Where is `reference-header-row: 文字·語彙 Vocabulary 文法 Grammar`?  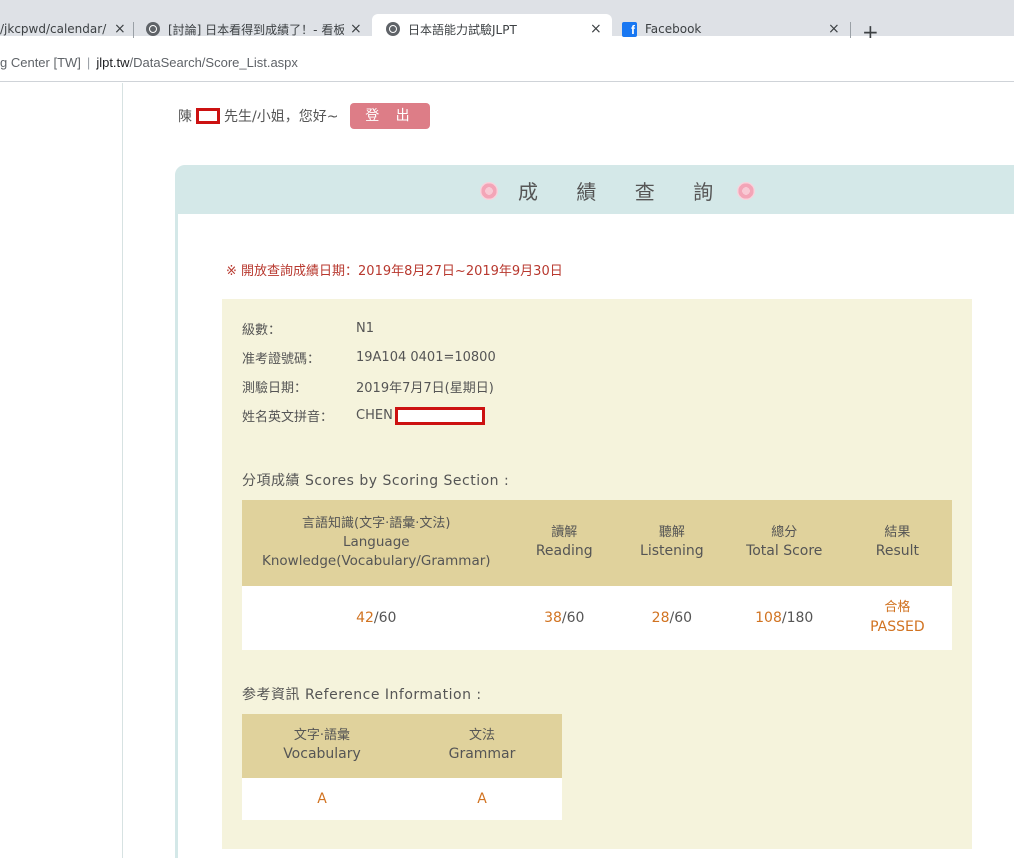
reference-header-row: 文字·語彙 Vocabulary 文法 Grammar is located at coordinates (402, 746).